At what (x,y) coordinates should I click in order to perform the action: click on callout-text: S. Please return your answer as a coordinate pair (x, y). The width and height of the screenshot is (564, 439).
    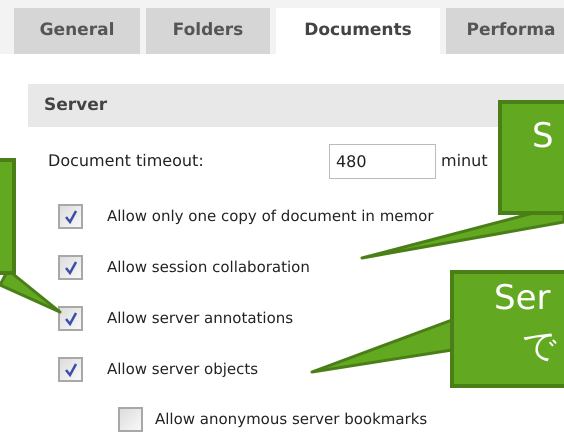
    Looking at the image, I should click on (543, 136).